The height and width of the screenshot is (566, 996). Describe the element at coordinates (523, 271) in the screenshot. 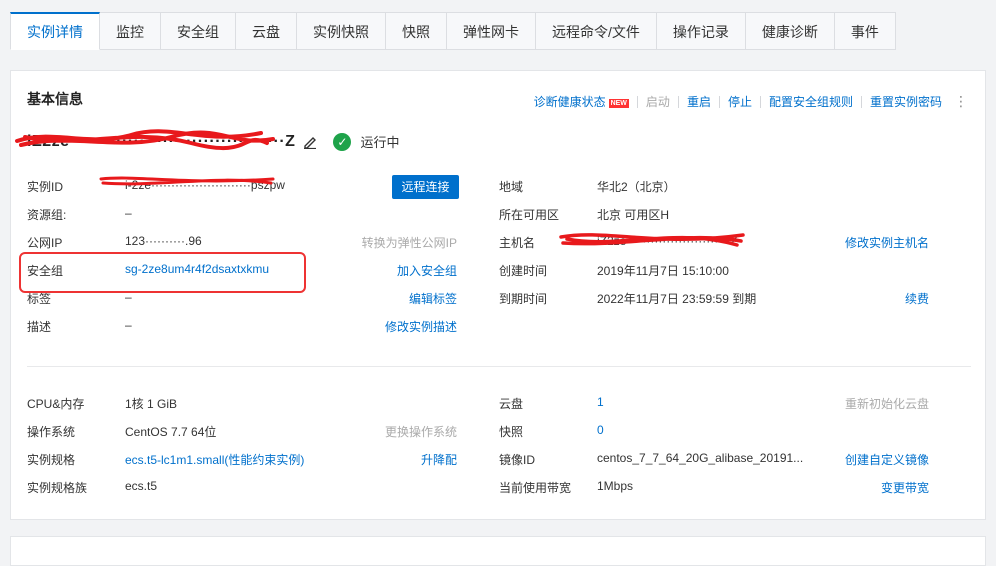

I see `created-label: 创建时间` at that location.